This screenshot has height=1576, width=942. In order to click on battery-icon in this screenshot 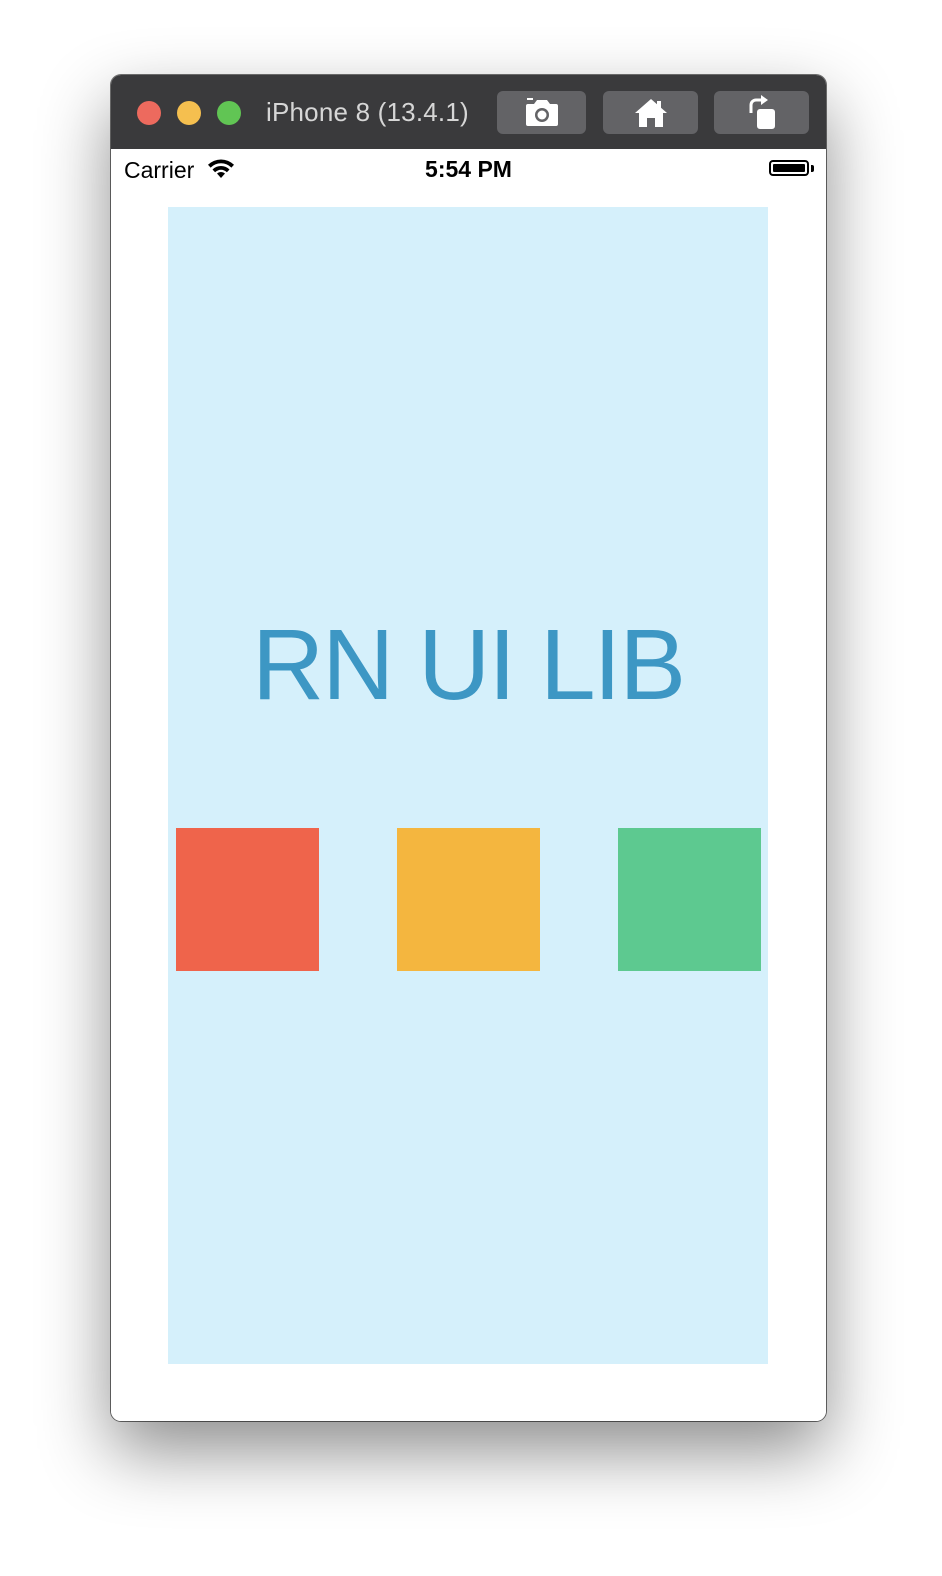, I will do `click(789, 168)`.